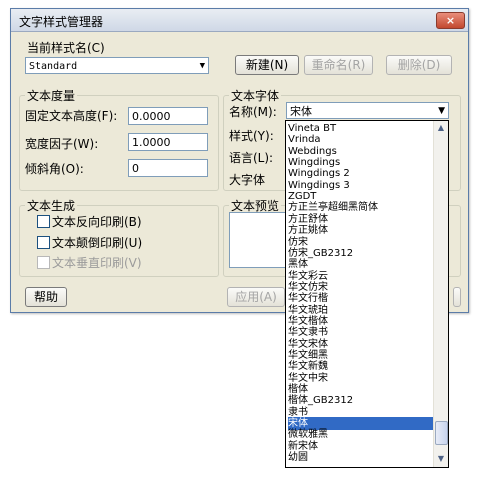 The image size is (500, 480). Describe the element at coordinates (46, 297) in the screenshot. I see `help-button: 帮助` at that location.